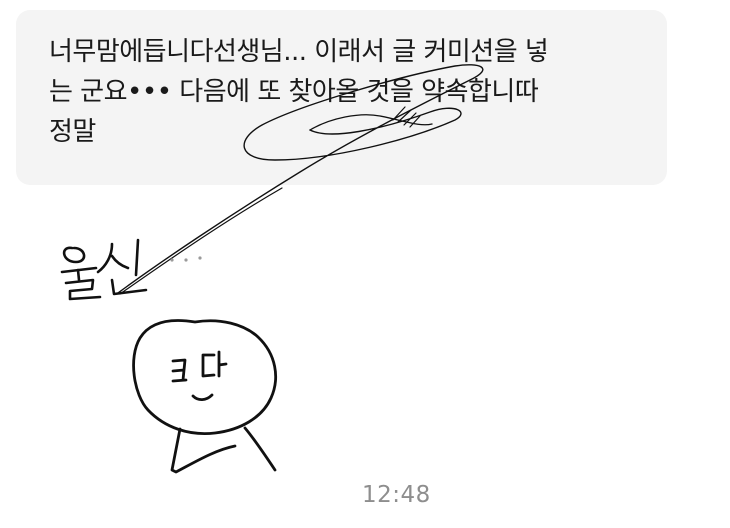  What do you see at coordinates (202, 397) in the screenshot?
I see `mouth` at bounding box center [202, 397].